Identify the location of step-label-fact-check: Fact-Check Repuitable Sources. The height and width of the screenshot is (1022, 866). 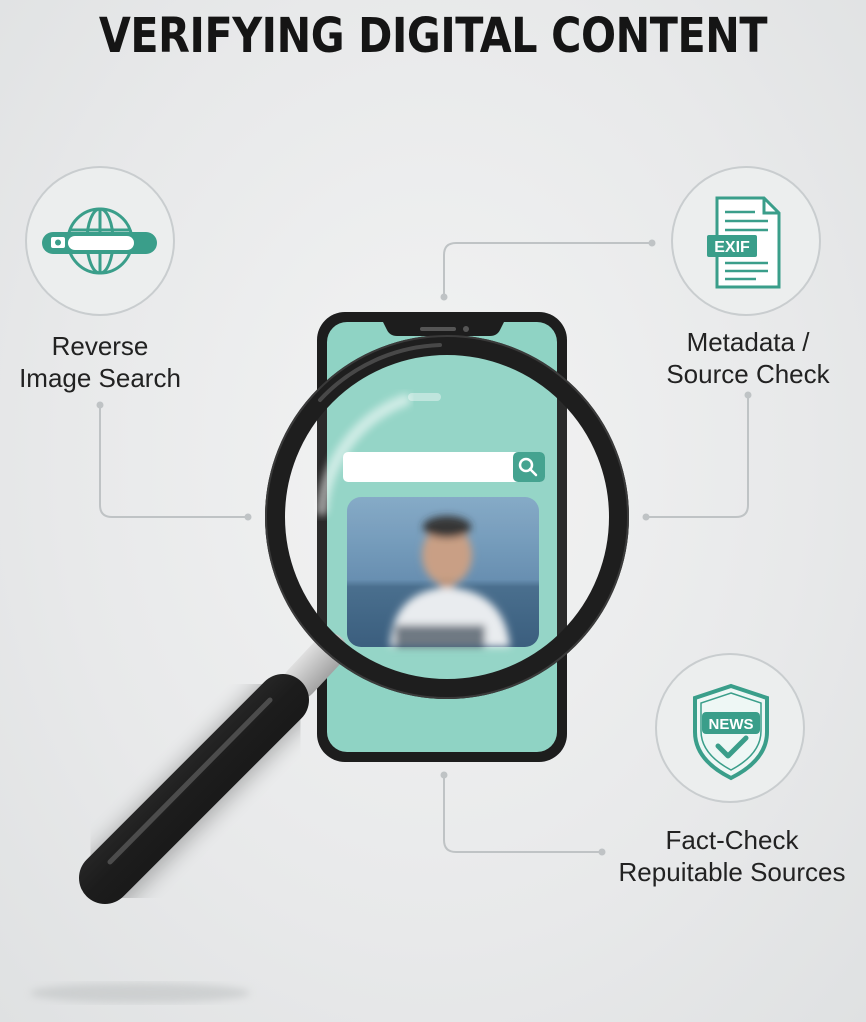
(732, 856).